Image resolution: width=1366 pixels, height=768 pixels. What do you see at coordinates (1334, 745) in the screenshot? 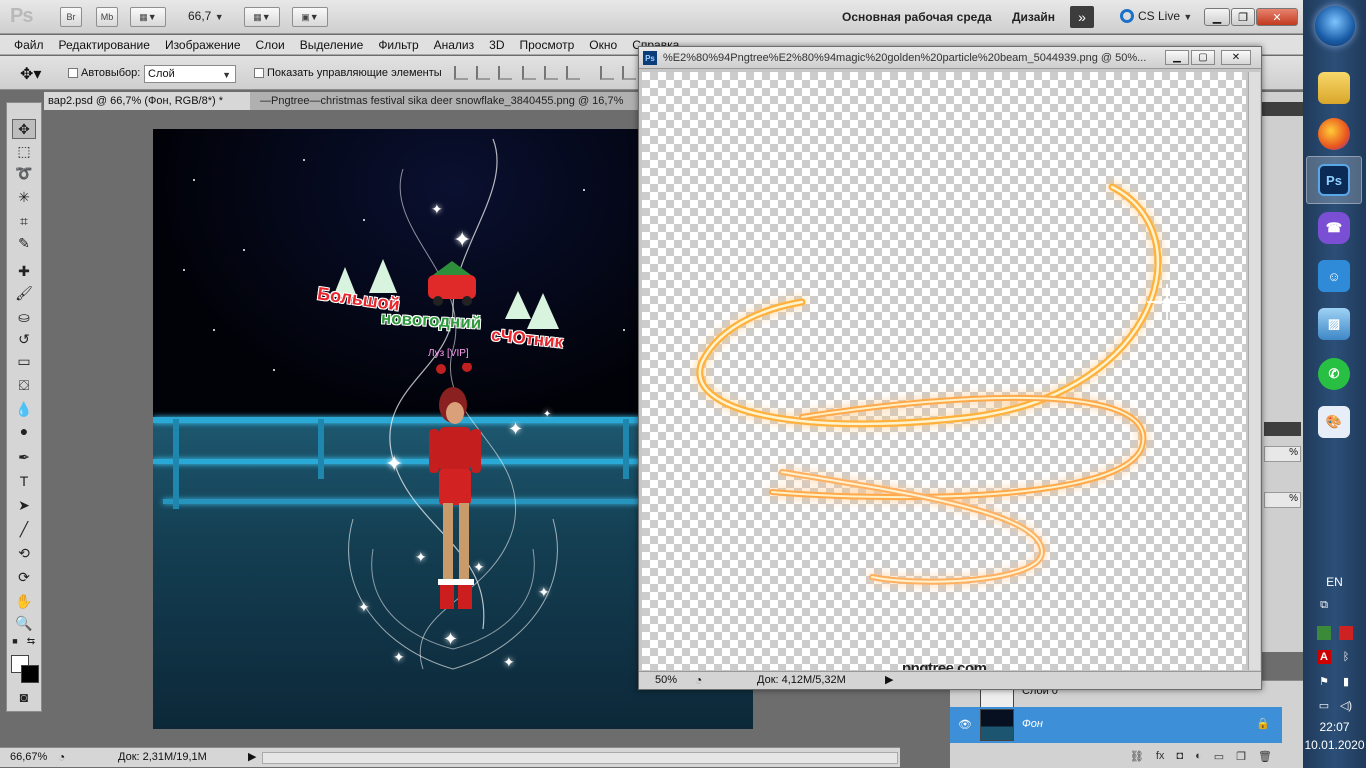
I see `clock-date: 10.01.2020` at bounding box center [1334, 745].